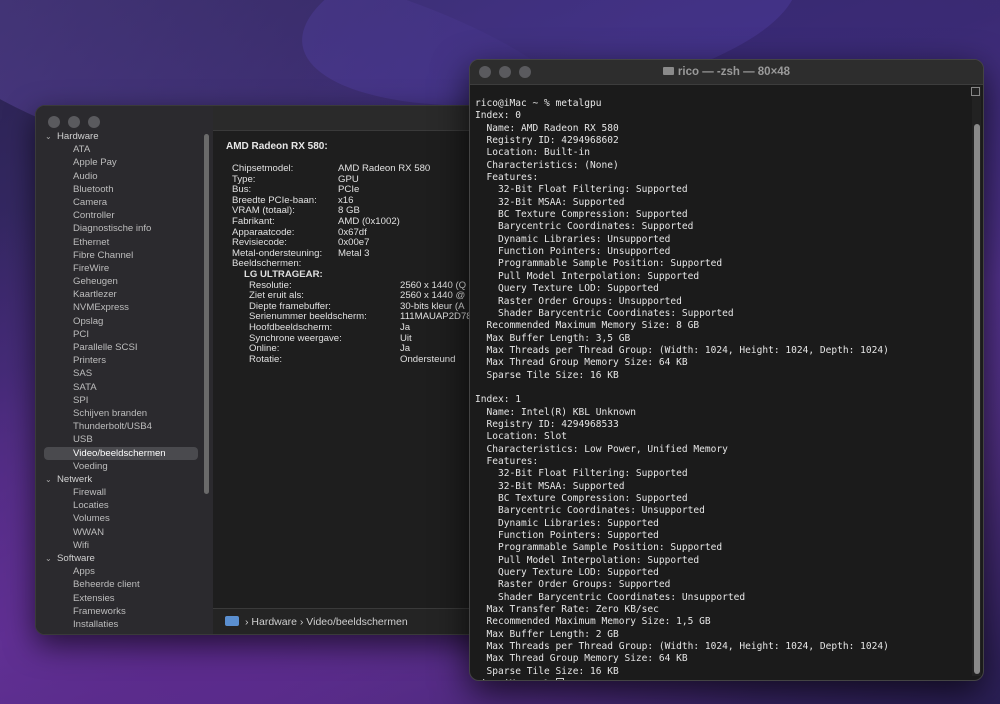 The width and height of the screenshot is (1000, 704). Describe the element at coordinates (308, 317) in the screenshot. I see `monitor-detail-label: Serienummer beeldscherm:` at that location.